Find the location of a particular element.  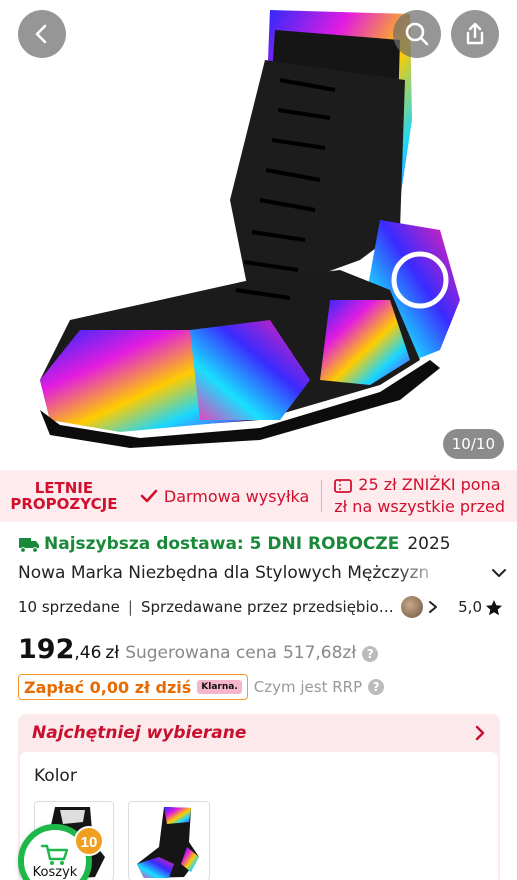

rrp-info-icon: ? is located at coordinates (370, 654).